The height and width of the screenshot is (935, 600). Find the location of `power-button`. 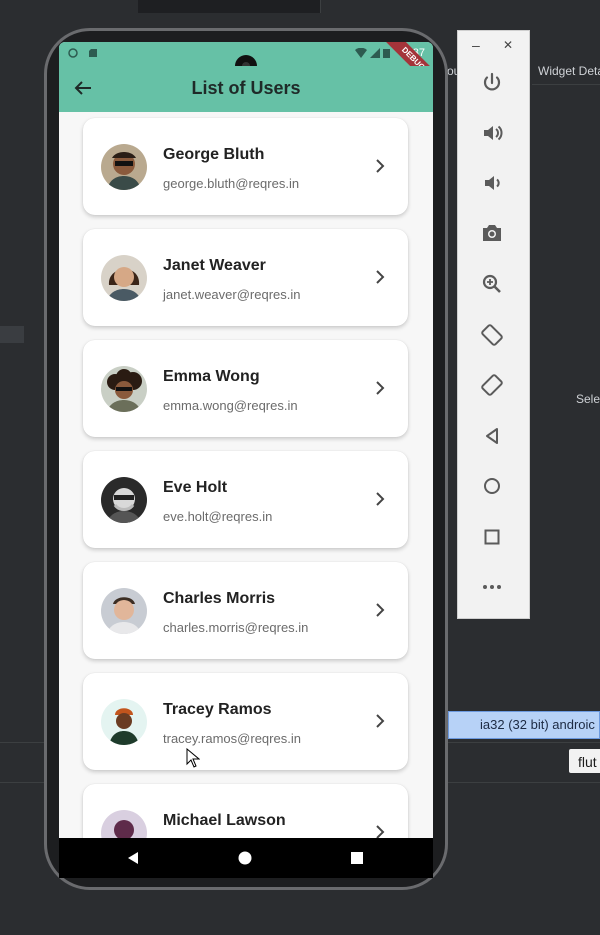

power-button is located at coordinates (492, 83).